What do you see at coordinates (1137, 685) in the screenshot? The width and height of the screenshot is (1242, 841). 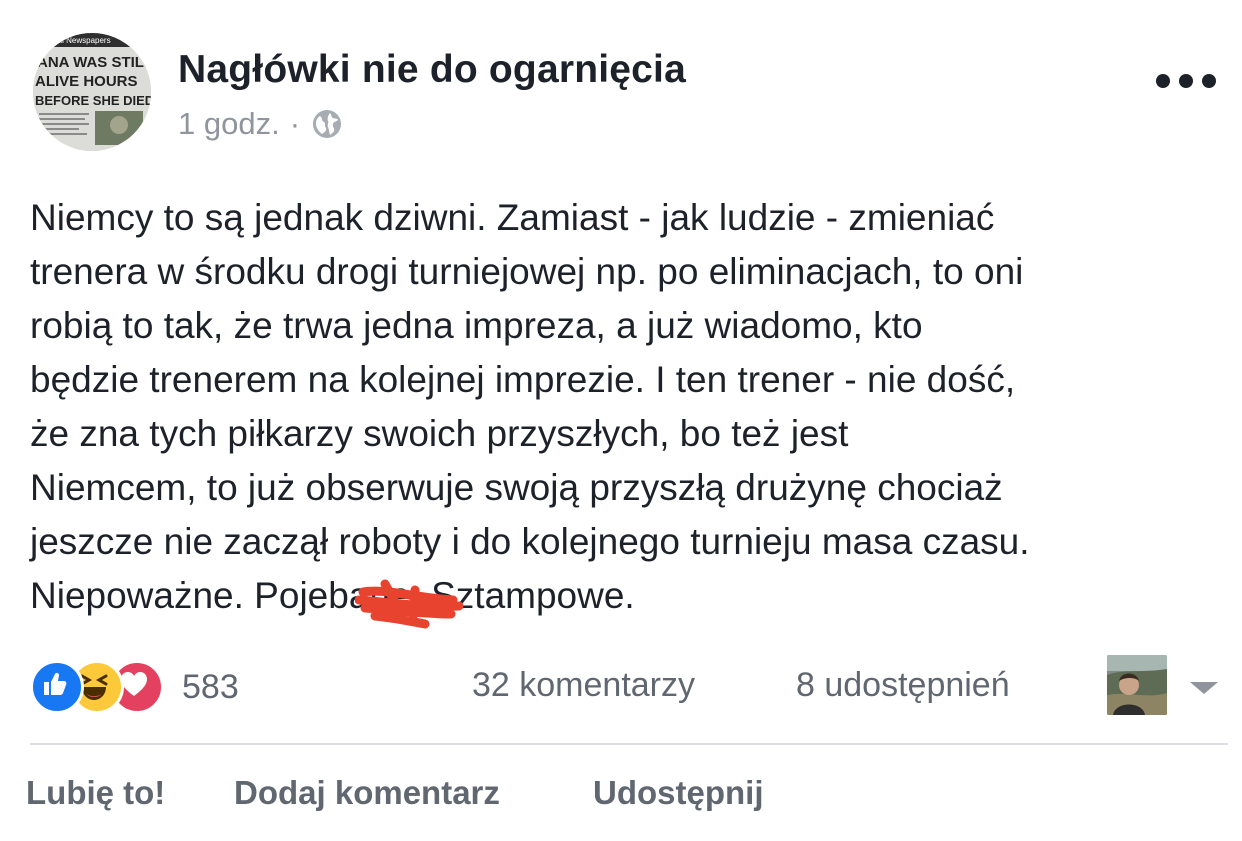 I see `viewer-avatar` at bounding box center [1137, 685].